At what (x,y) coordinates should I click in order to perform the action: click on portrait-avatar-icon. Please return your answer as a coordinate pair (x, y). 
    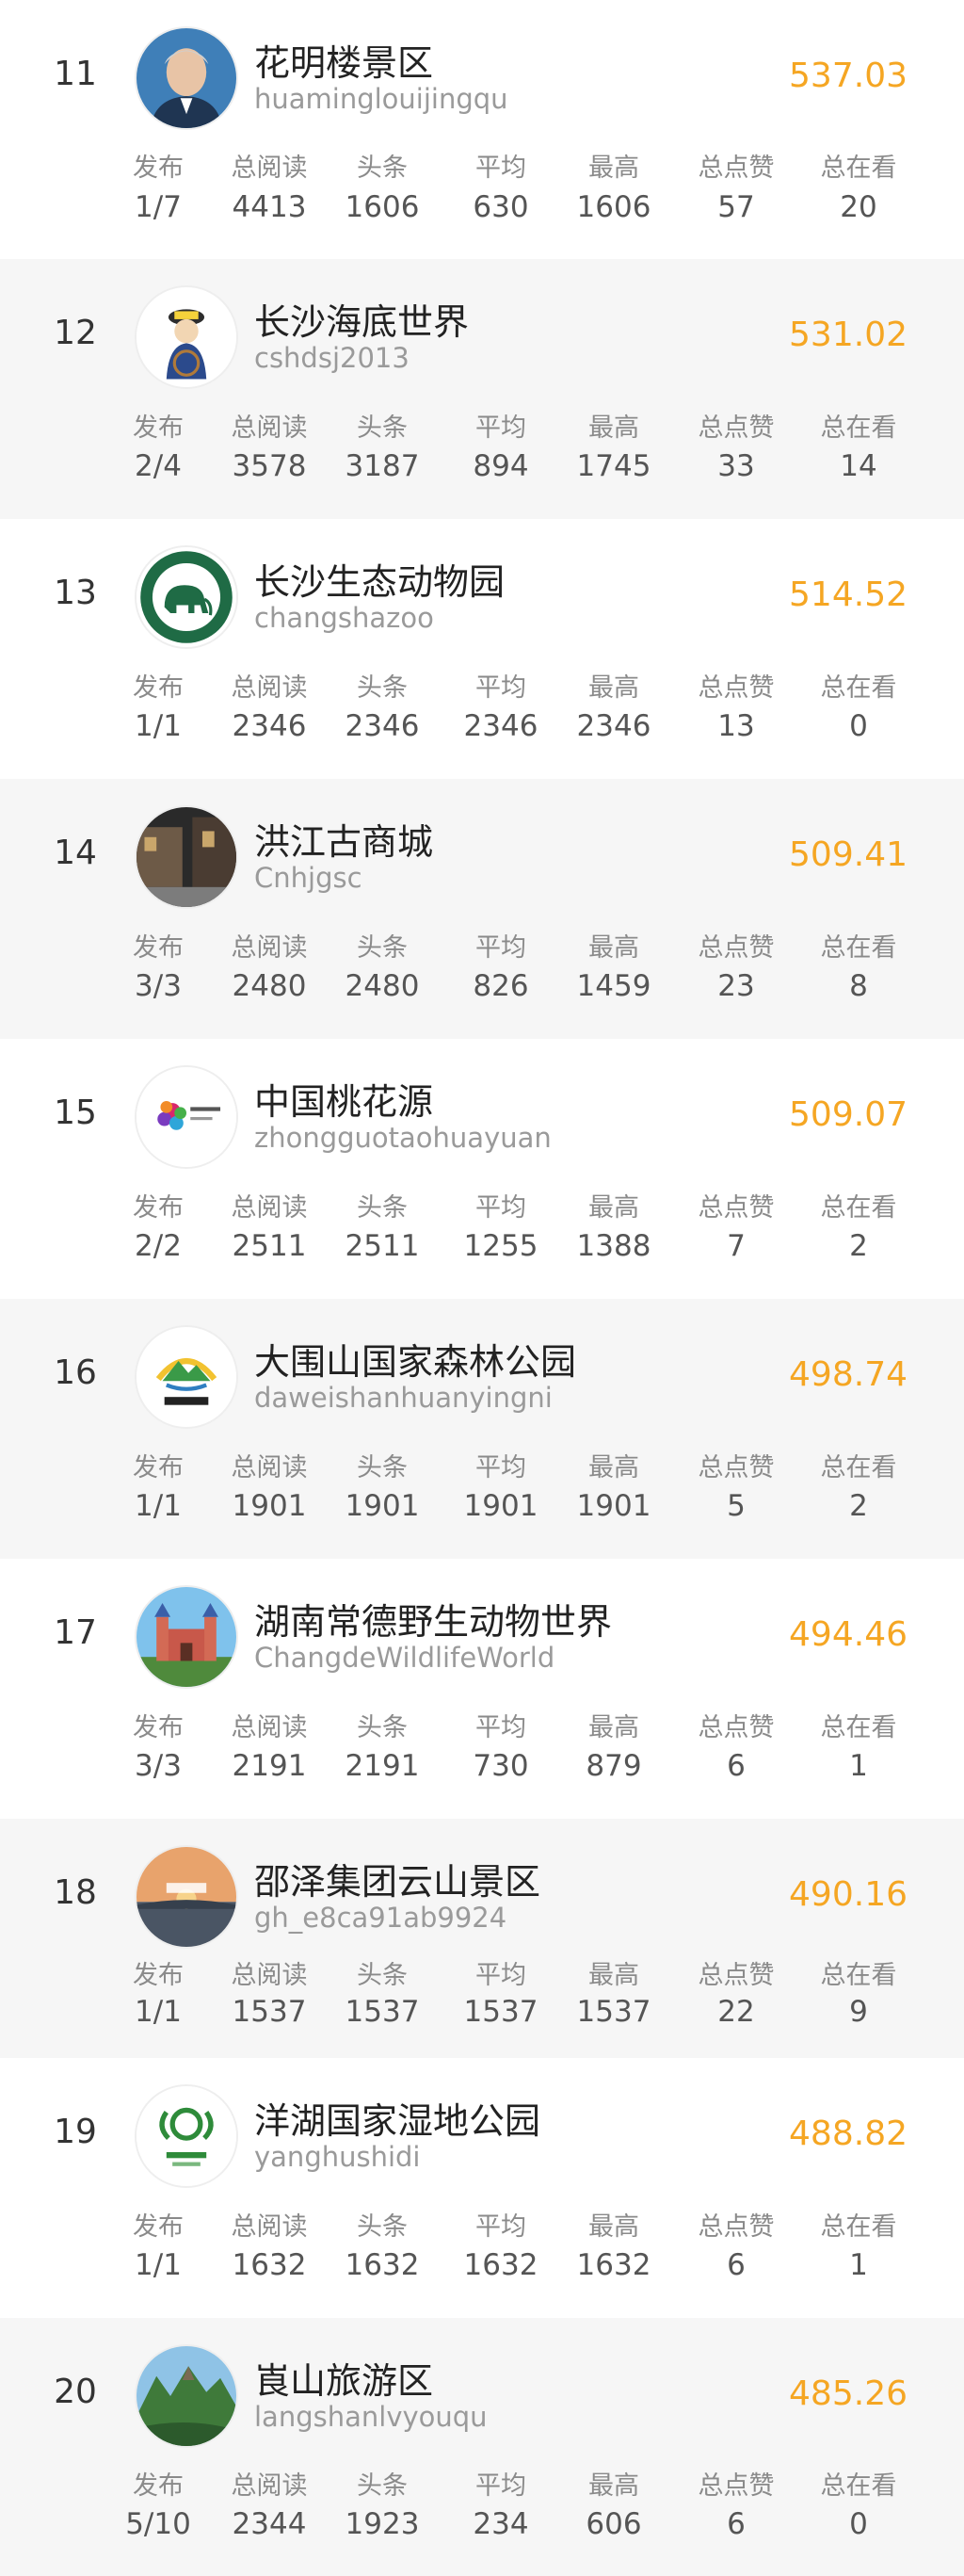
    Looking at the image, I should click on (186, 78).